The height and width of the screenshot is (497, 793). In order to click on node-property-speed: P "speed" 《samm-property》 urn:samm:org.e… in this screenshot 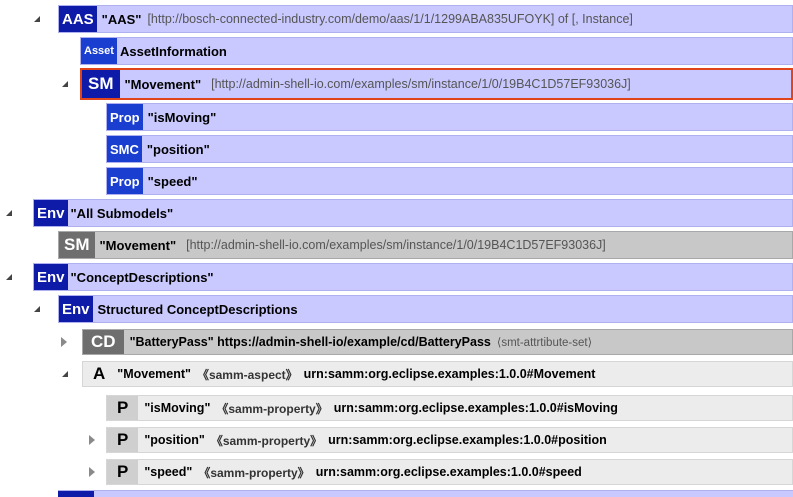, I will do `click(449, 472)`.